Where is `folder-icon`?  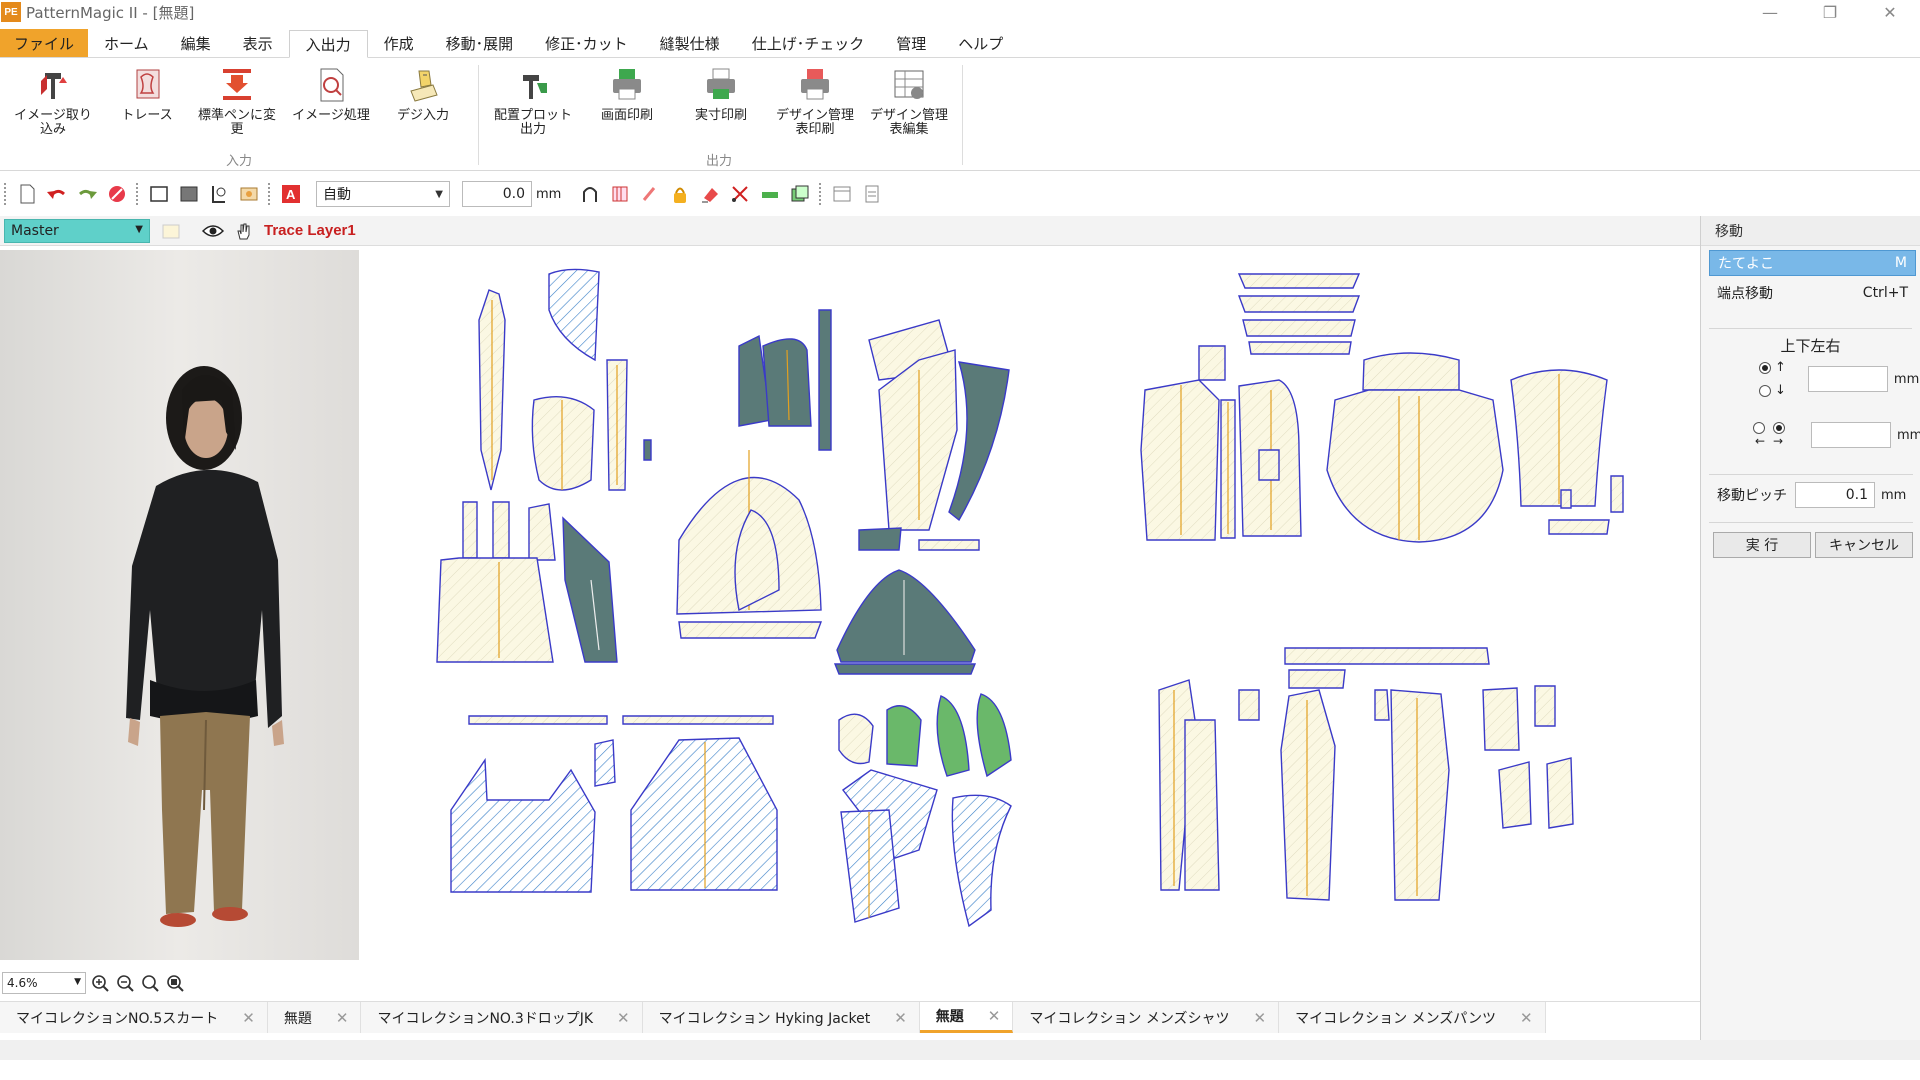 folder-icon is located at coordinates (171, 231).